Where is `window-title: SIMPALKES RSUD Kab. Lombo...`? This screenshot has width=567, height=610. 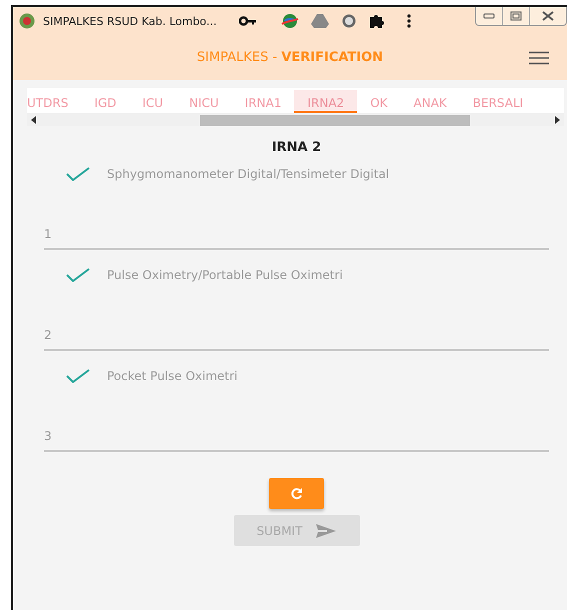 window-title: SIMPALKES RSUD Kab. Lombo... is located at coordinates (130, 21).